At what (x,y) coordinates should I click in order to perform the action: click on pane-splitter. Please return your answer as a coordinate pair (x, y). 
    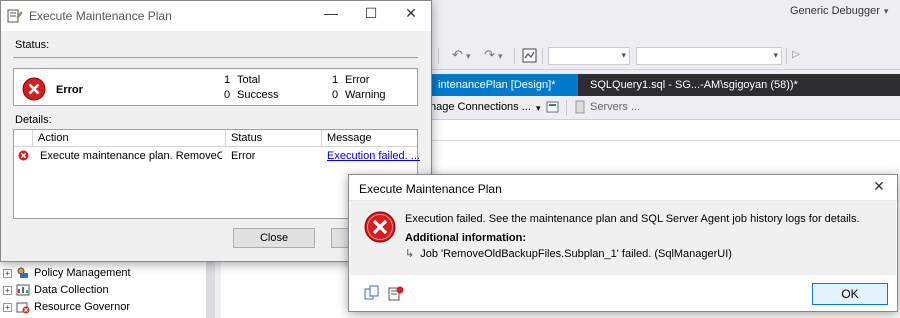
    Looking at the image, I should click on (210, 288).